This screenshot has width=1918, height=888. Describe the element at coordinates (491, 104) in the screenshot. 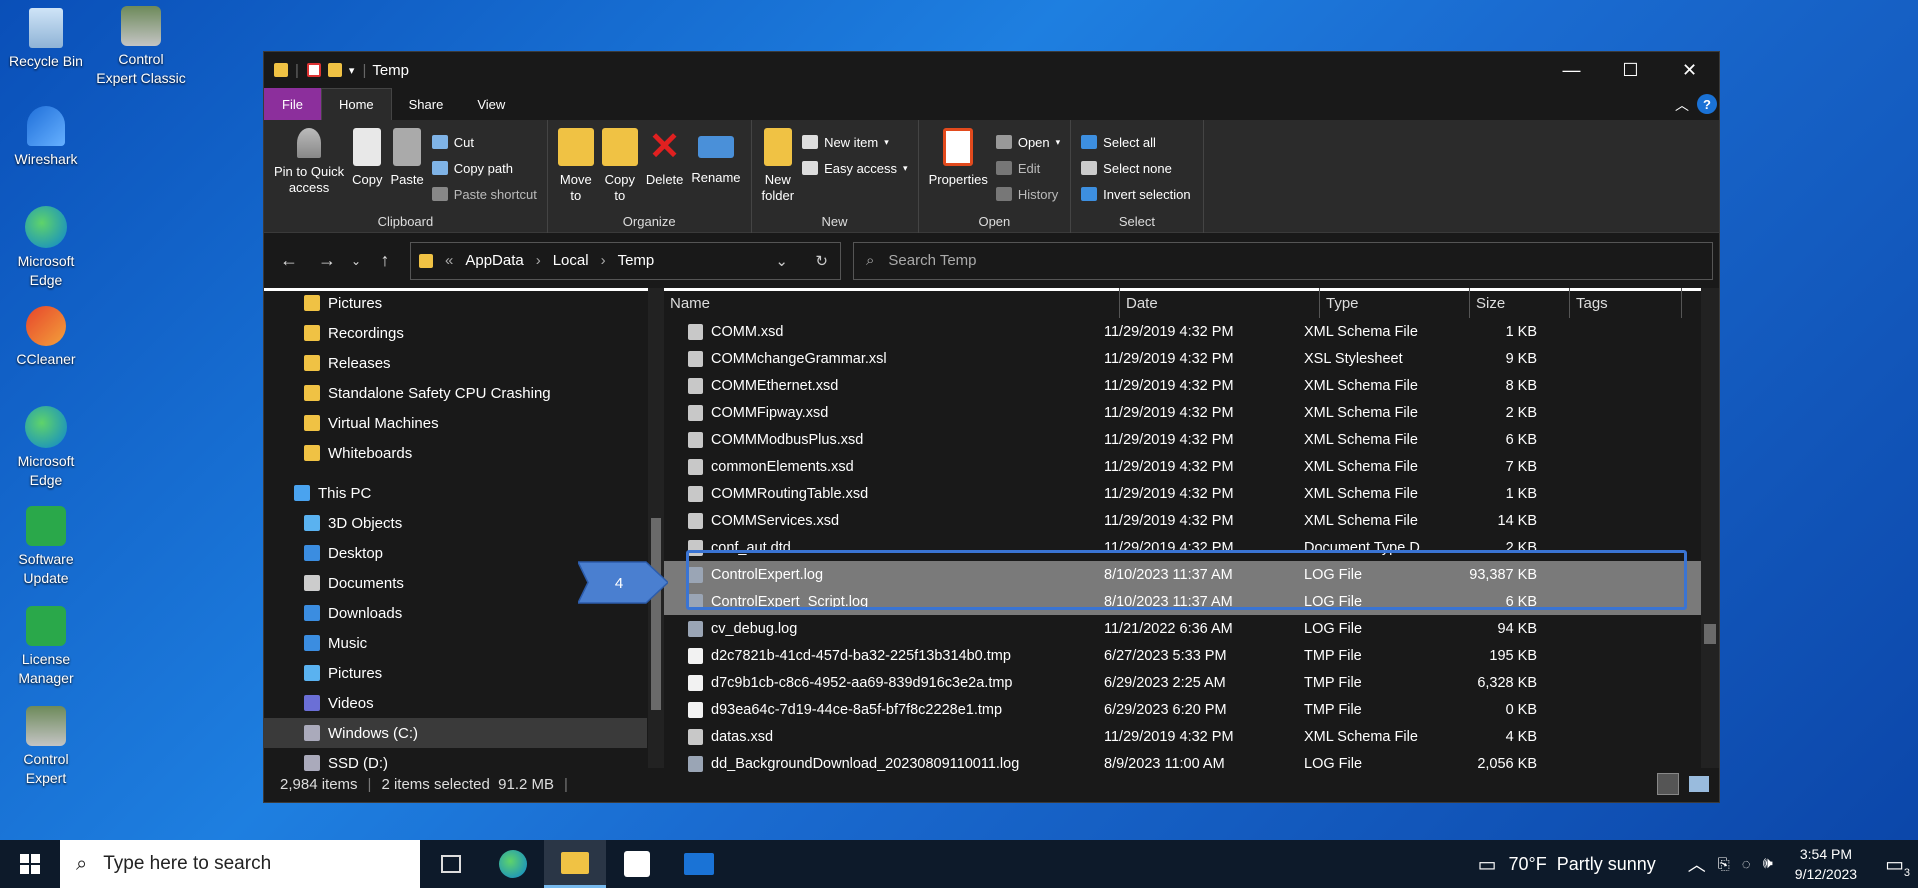

I see `tab-view: View` at that location.